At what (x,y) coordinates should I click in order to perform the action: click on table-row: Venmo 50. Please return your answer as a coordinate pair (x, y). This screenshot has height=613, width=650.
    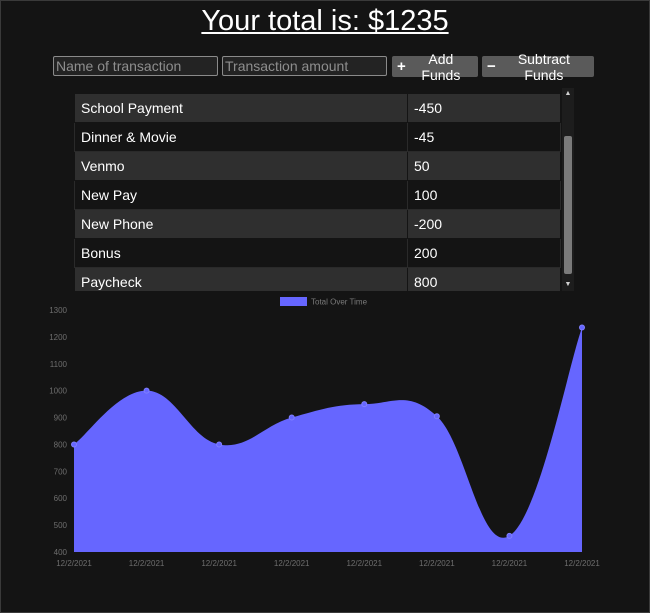
    Looking at the image, I should click on (317, 166).